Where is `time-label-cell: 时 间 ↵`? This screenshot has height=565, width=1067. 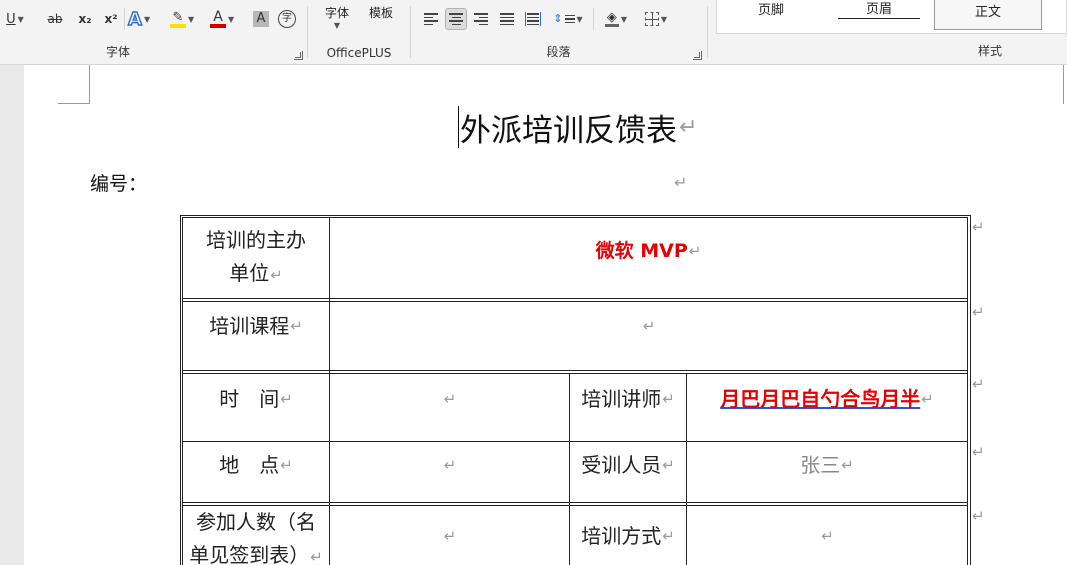 time-label-cell: 时 间 ↵ is located at coordinates (256, 399).